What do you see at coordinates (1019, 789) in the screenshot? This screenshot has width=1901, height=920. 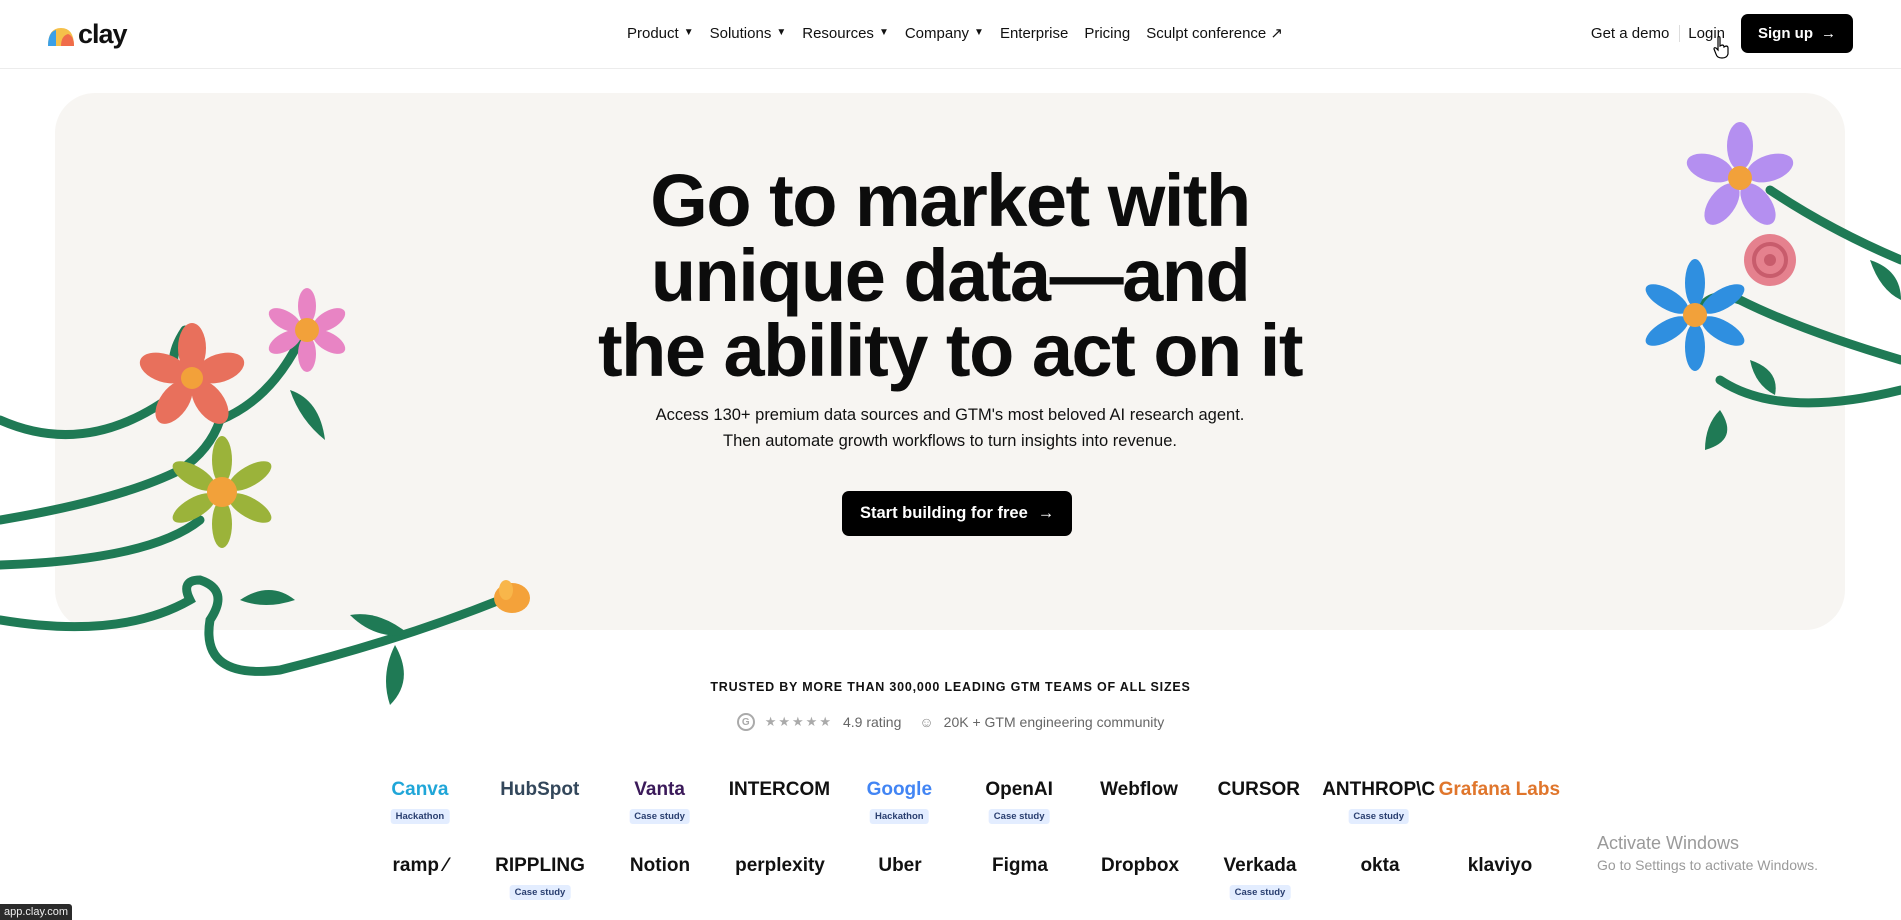 I see `customer-logo-name: OpenAI` at bounding box center [1019, 789].